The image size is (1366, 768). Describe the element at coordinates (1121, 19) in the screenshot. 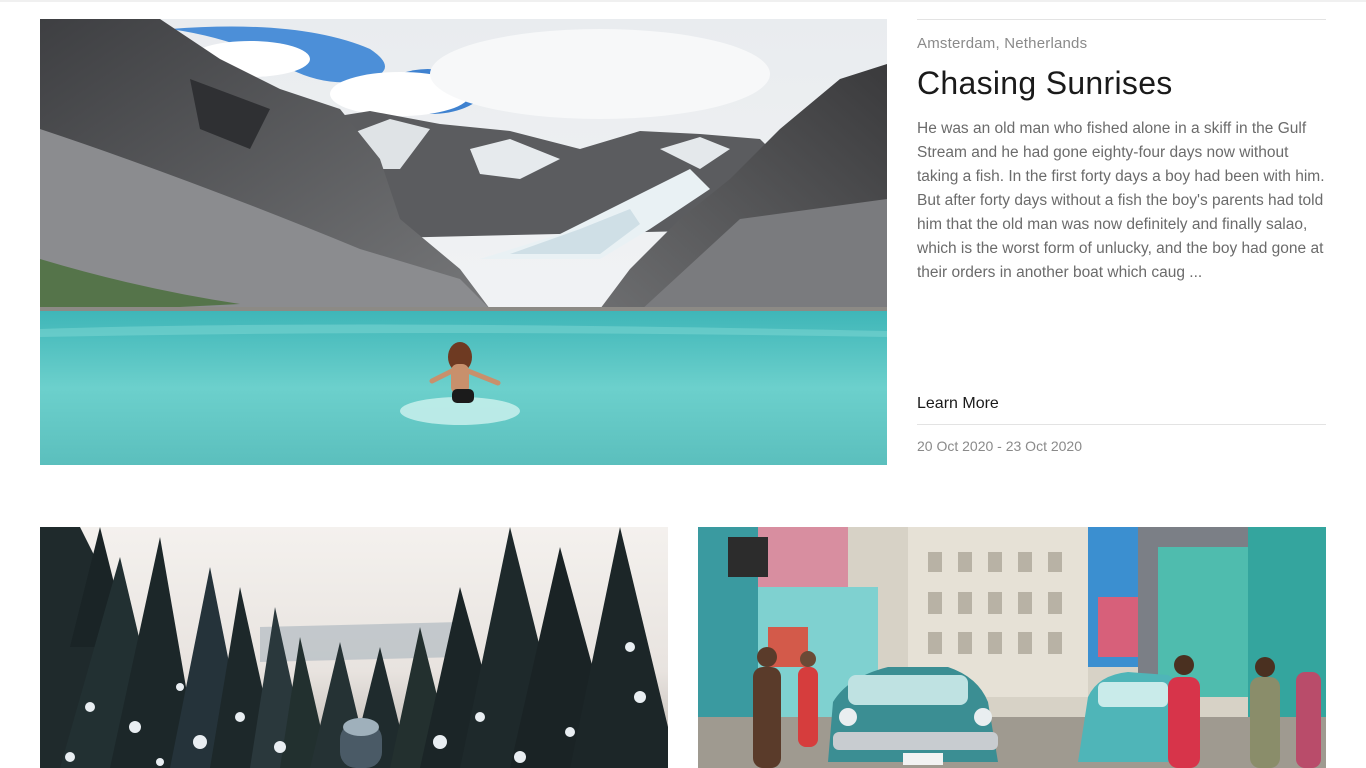

I see `details-top-divider` at that location.